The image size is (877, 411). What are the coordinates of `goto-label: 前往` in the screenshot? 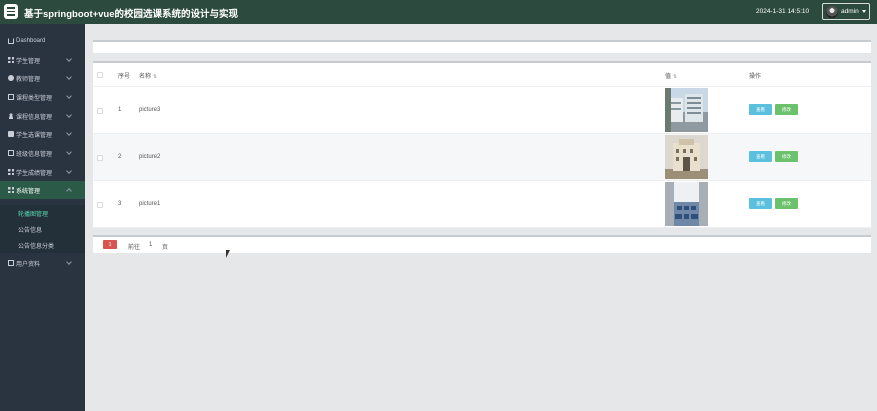 It's located at (134, 248).